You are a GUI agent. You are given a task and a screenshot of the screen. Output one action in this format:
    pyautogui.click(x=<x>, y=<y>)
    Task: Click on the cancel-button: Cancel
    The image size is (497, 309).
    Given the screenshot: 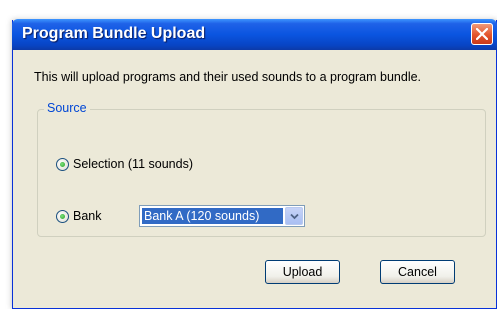 What is the action you would take?
    pyautogui.click(x=417, y=272)
    